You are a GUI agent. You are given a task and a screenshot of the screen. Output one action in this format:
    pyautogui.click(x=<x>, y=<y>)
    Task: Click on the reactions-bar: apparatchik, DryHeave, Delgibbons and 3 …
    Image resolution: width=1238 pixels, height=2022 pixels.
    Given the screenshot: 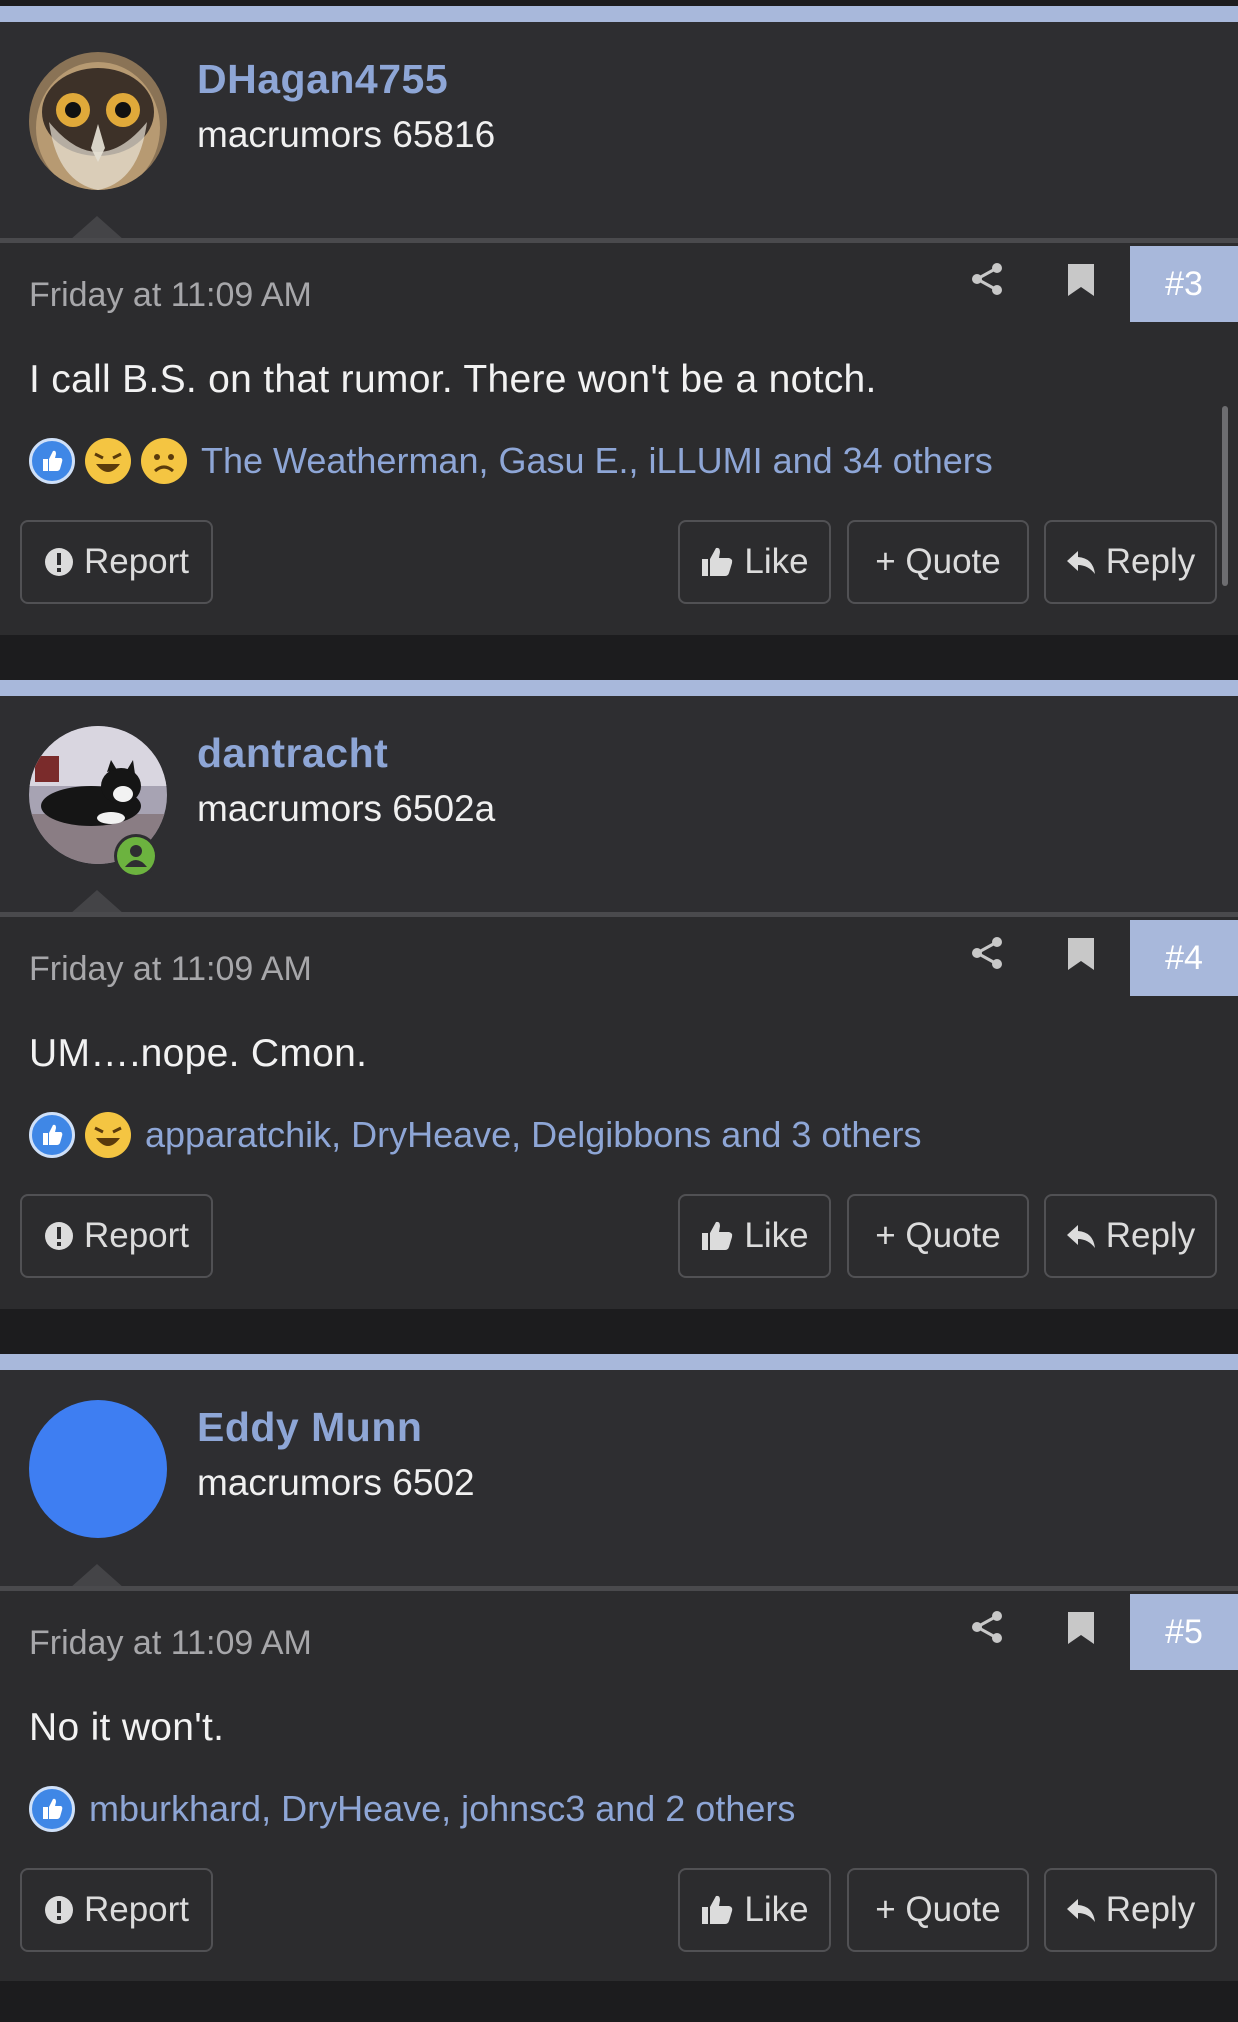 What is the action you would take?
    pyautogui.click(x=475, y=1135)
    